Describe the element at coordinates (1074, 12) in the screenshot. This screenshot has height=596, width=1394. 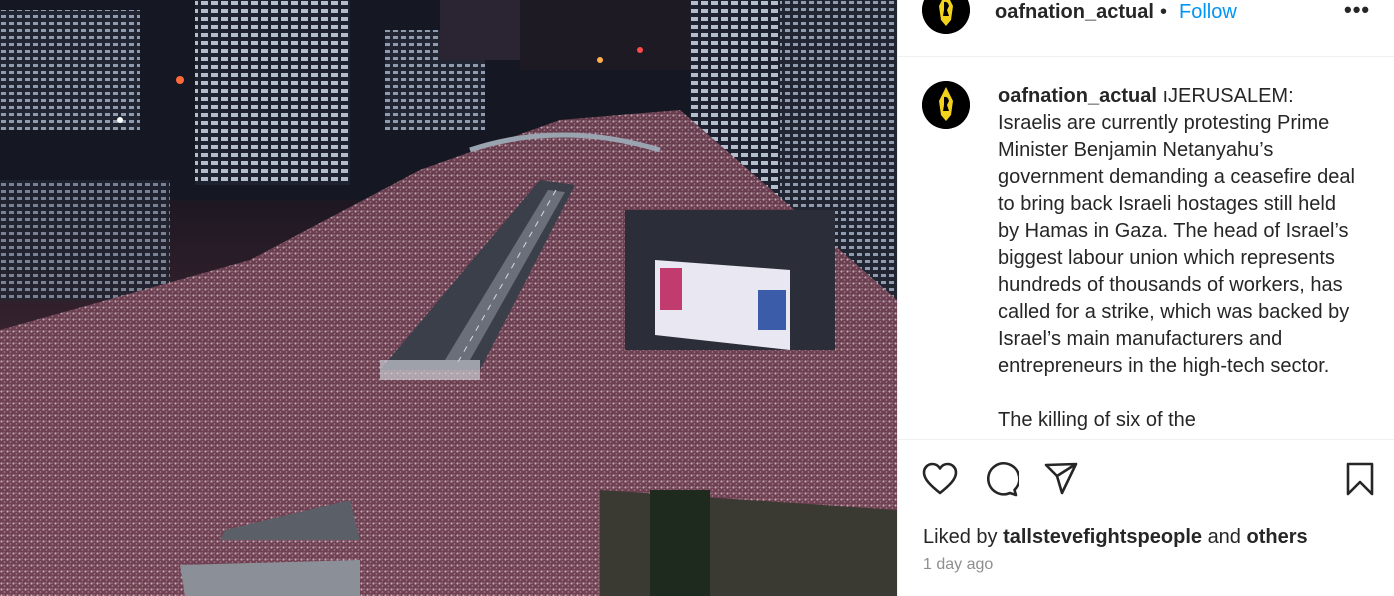
I see `author-username-link: oafnation_actual` at that location.